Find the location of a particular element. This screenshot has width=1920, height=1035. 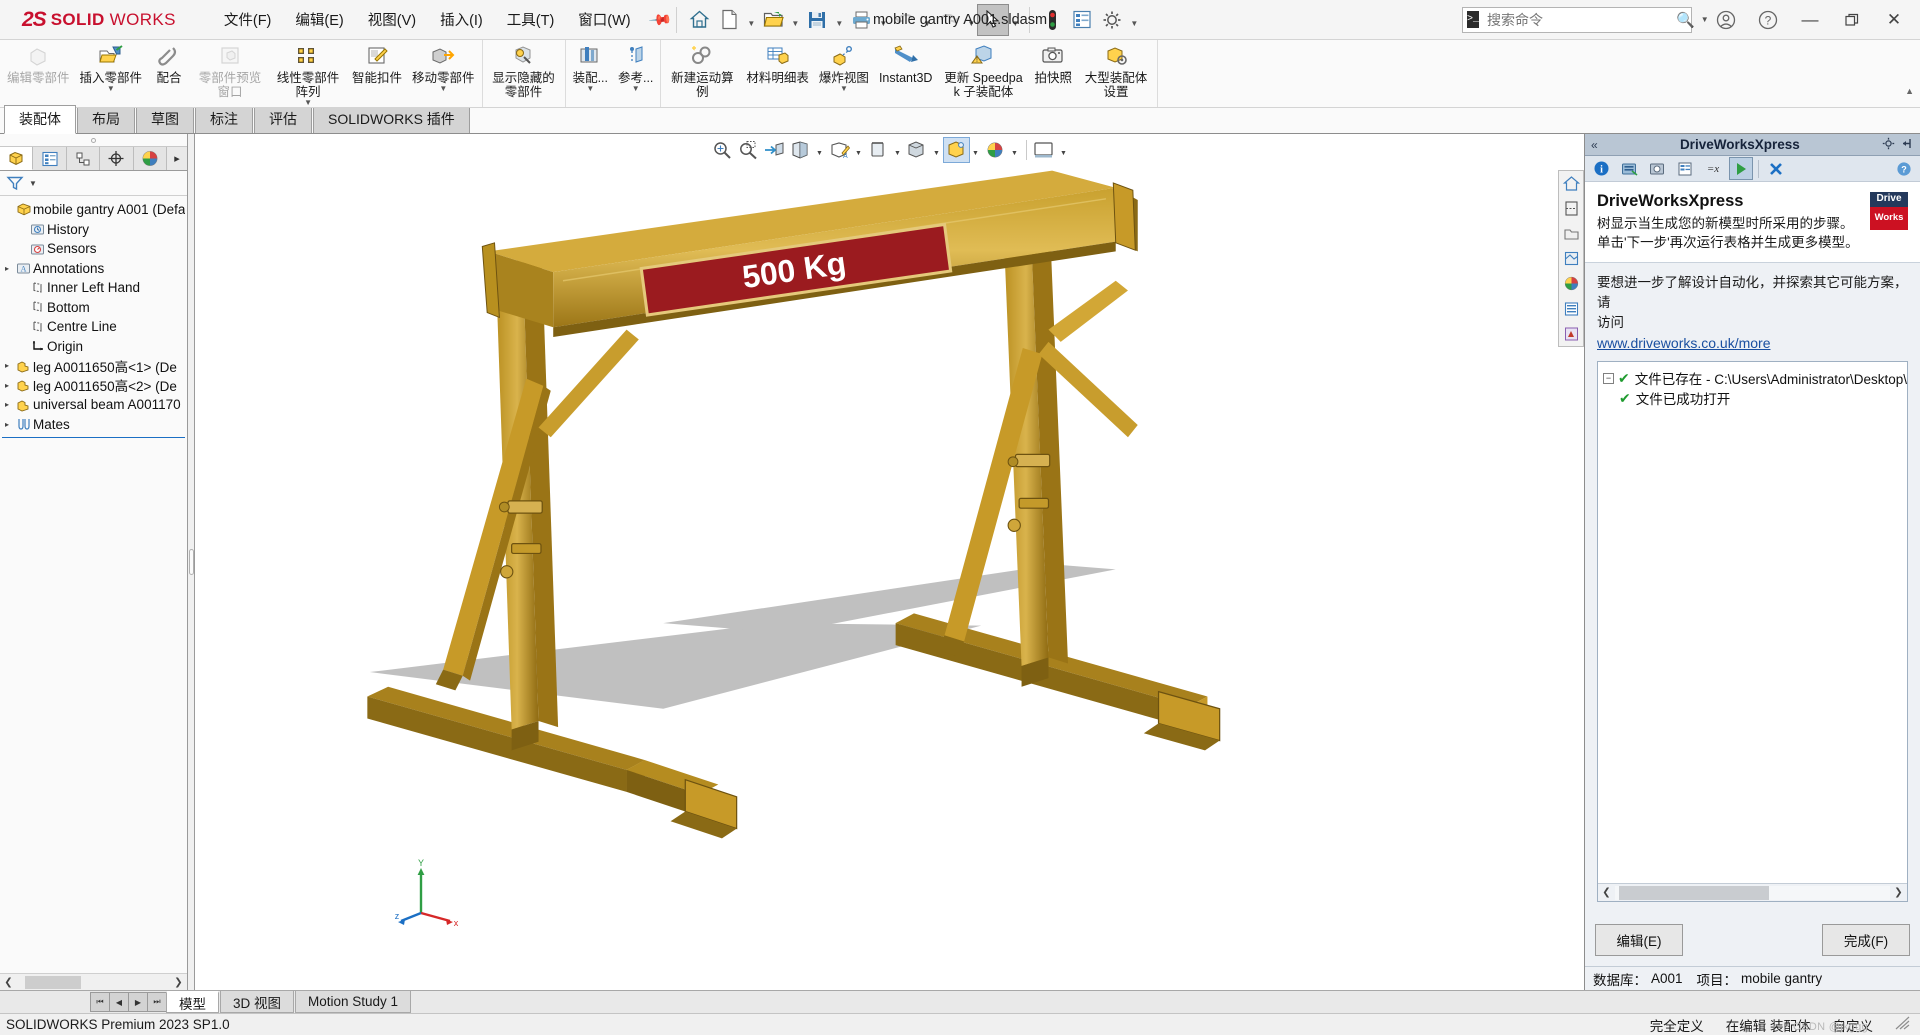

dimxpert-manager-tab is located at coordinates (117, 158).